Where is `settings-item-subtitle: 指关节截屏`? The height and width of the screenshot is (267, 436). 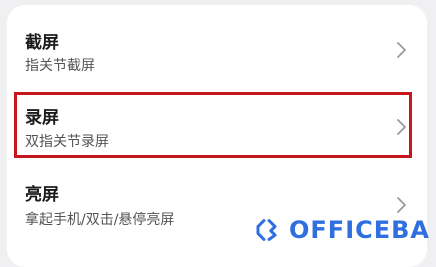
settings-item-subtitle: 指关节截屏 is located at coordinates (60, 66).